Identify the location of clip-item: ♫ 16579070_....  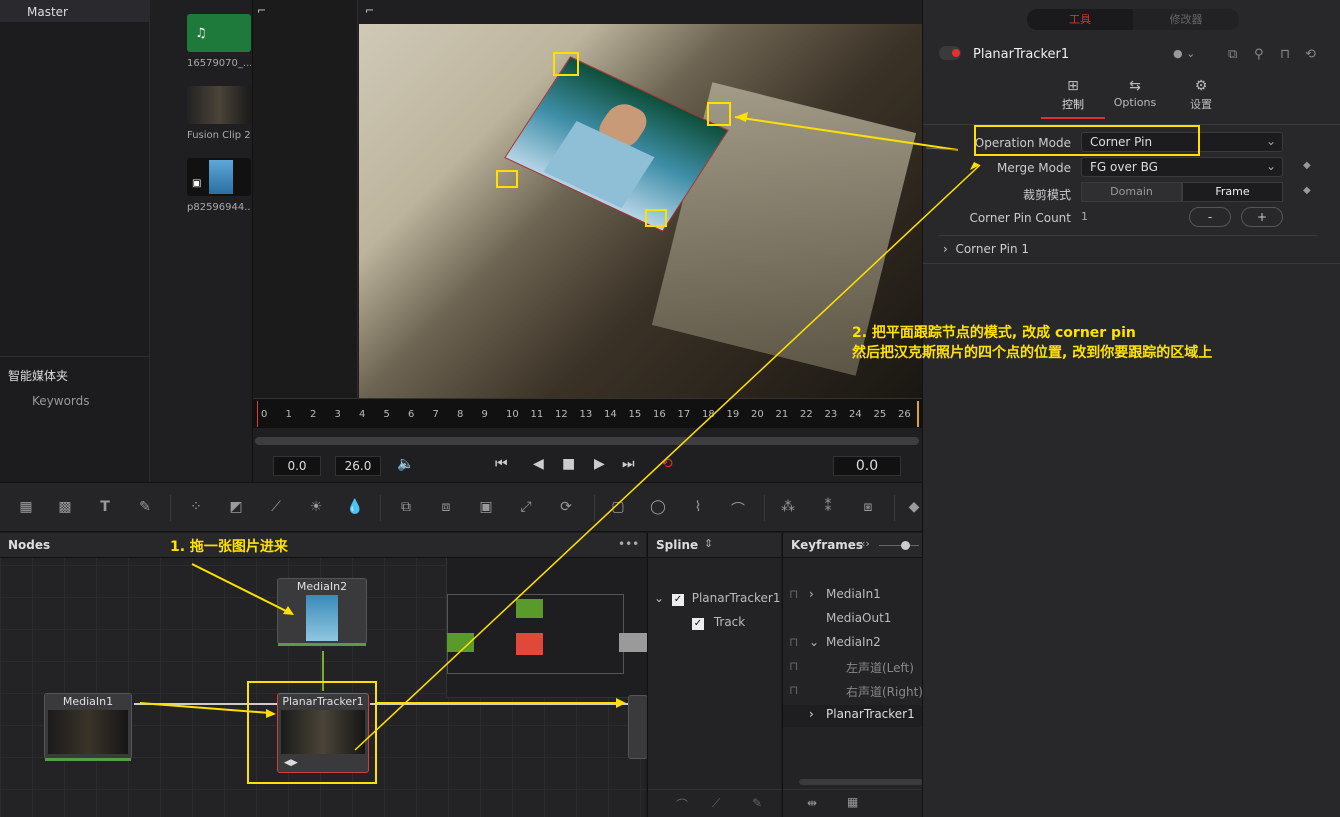
(219, 41).